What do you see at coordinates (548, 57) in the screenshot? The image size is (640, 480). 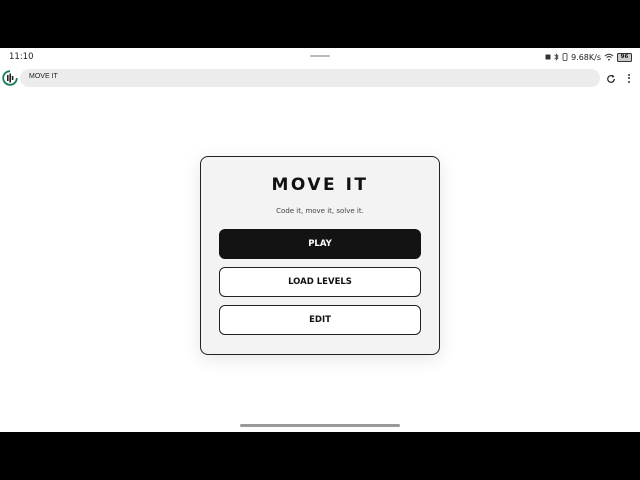 I see `screenshot-icon` at bounding box center [548, 57].